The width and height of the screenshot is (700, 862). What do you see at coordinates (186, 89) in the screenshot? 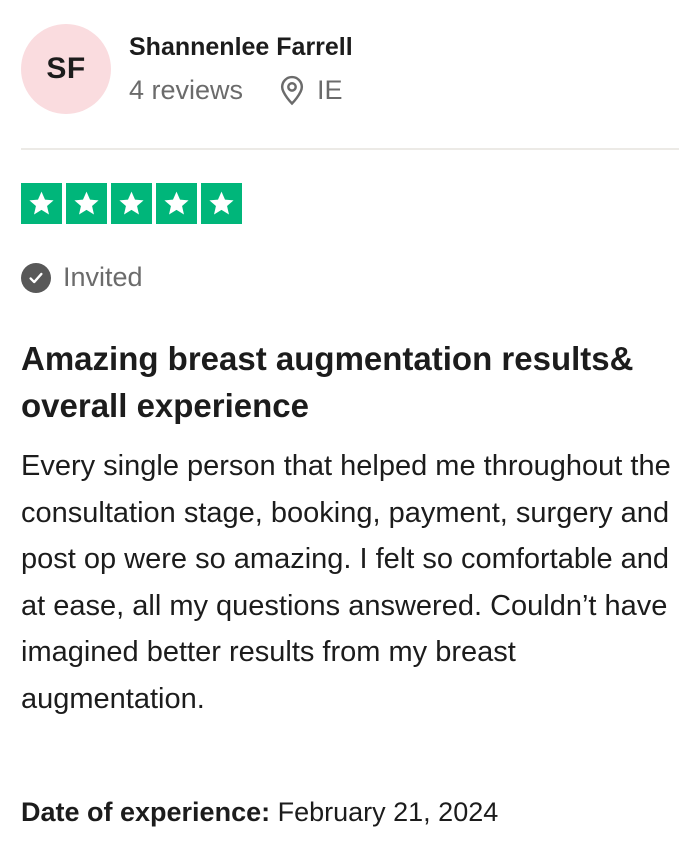
I see `review-count: 4 reviews` at bounding box center [186, 89].